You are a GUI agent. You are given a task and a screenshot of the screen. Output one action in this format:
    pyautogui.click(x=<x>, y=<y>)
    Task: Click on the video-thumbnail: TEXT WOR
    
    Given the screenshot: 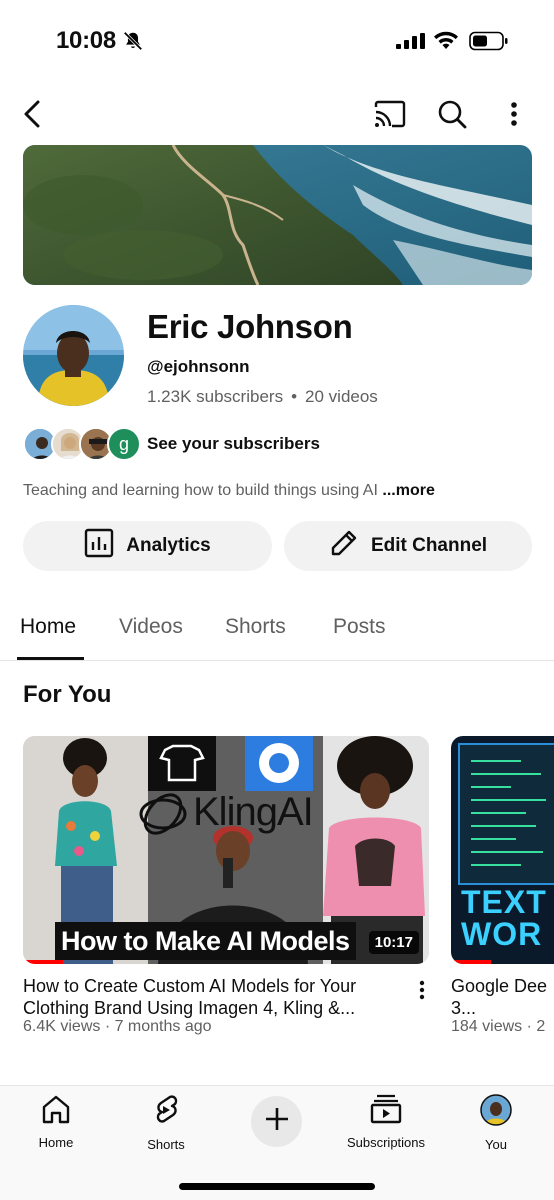 What is the action you would take?
    pyautogui.click(x=502, y=850)
    